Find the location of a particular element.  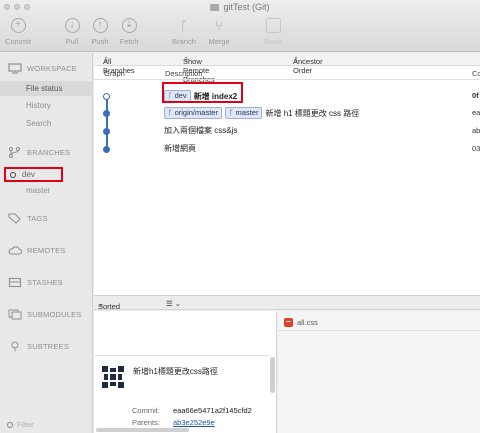

subtree-icon is located at coordinates (15, 346).